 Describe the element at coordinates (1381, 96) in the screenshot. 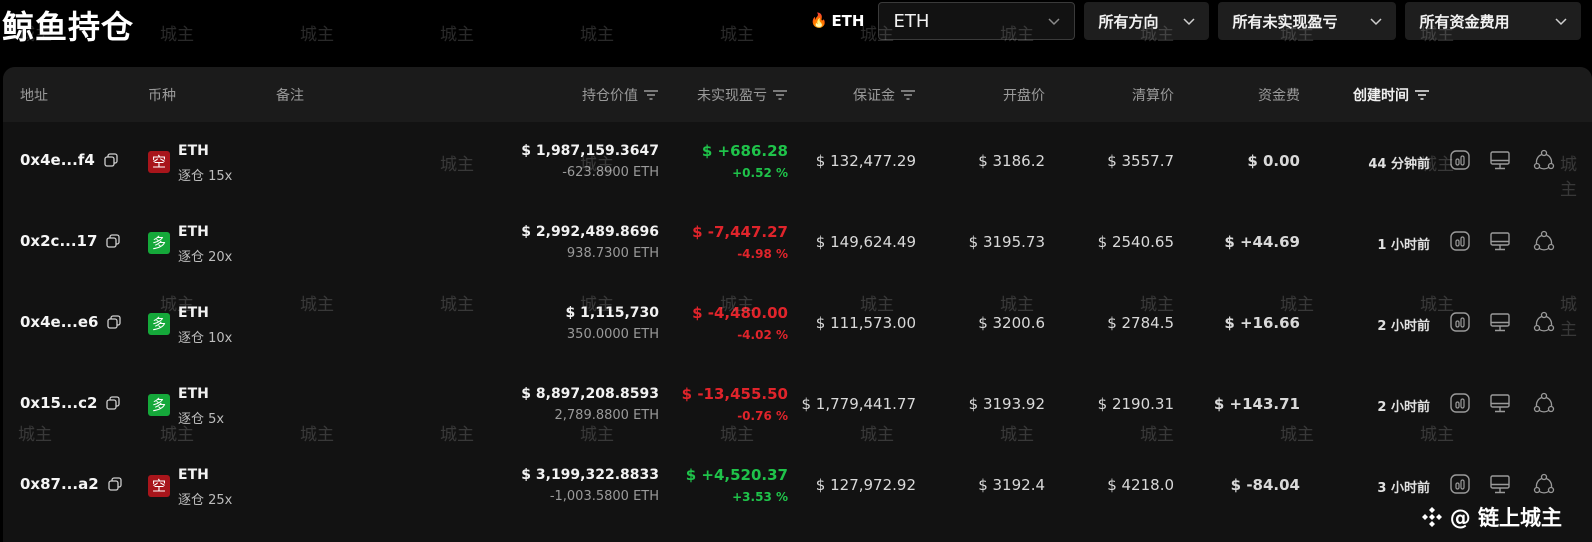

I see `header-created-label: 创建时间` at that location.